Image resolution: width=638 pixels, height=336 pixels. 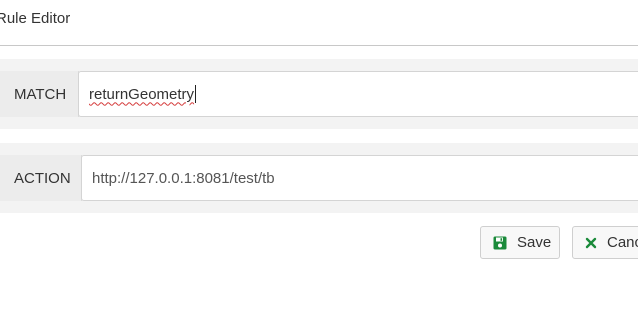 What do you see at coordinates (358, 94) in the screenshot?
I see `match-input: returnGeometry` at bounding box center [358, 94].